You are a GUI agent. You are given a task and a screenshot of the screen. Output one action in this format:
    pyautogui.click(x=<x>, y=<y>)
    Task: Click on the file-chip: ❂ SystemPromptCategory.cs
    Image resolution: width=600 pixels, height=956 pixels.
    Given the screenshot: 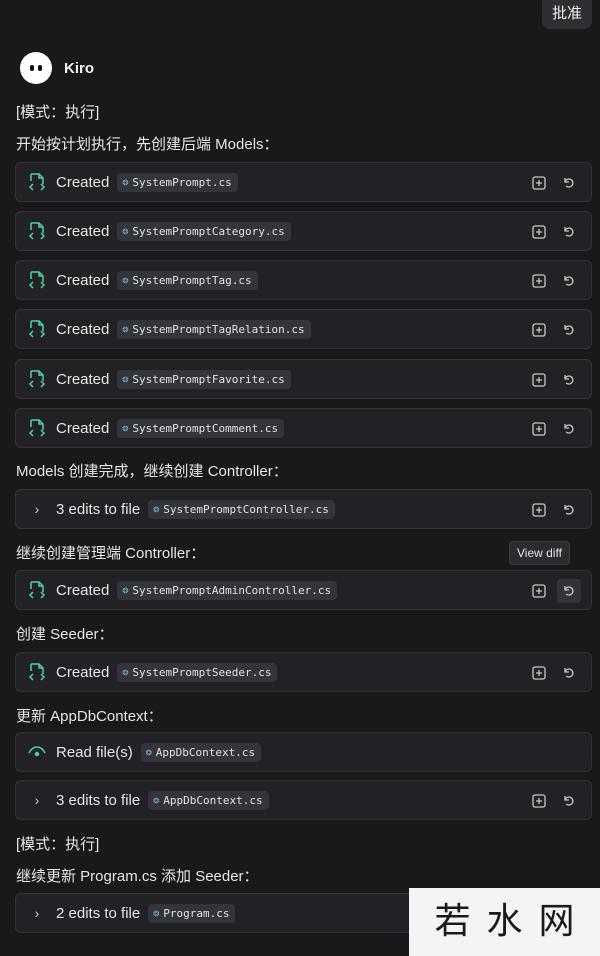 What is the action you would take?
    pyautogui.click(x=204, y=231)
    